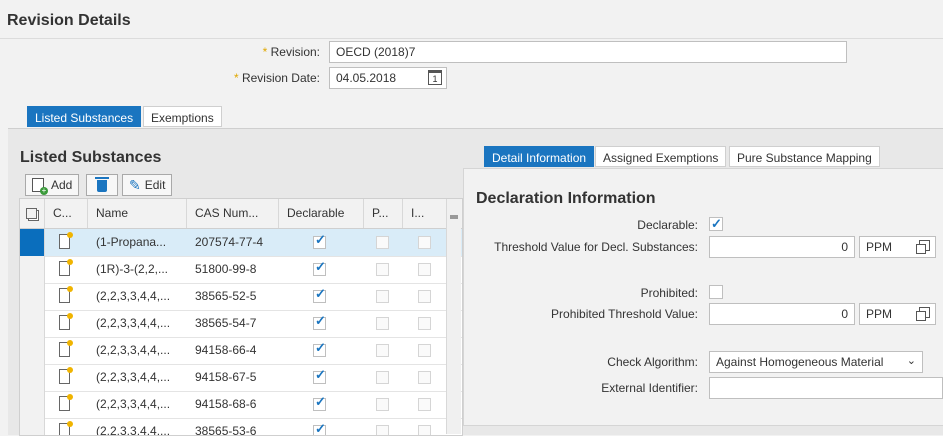 The image size is (943, 436). Describe the element at coordinates (588, 52) in the screenshot. I see `revision-input: OECD (2018)7` at that location.